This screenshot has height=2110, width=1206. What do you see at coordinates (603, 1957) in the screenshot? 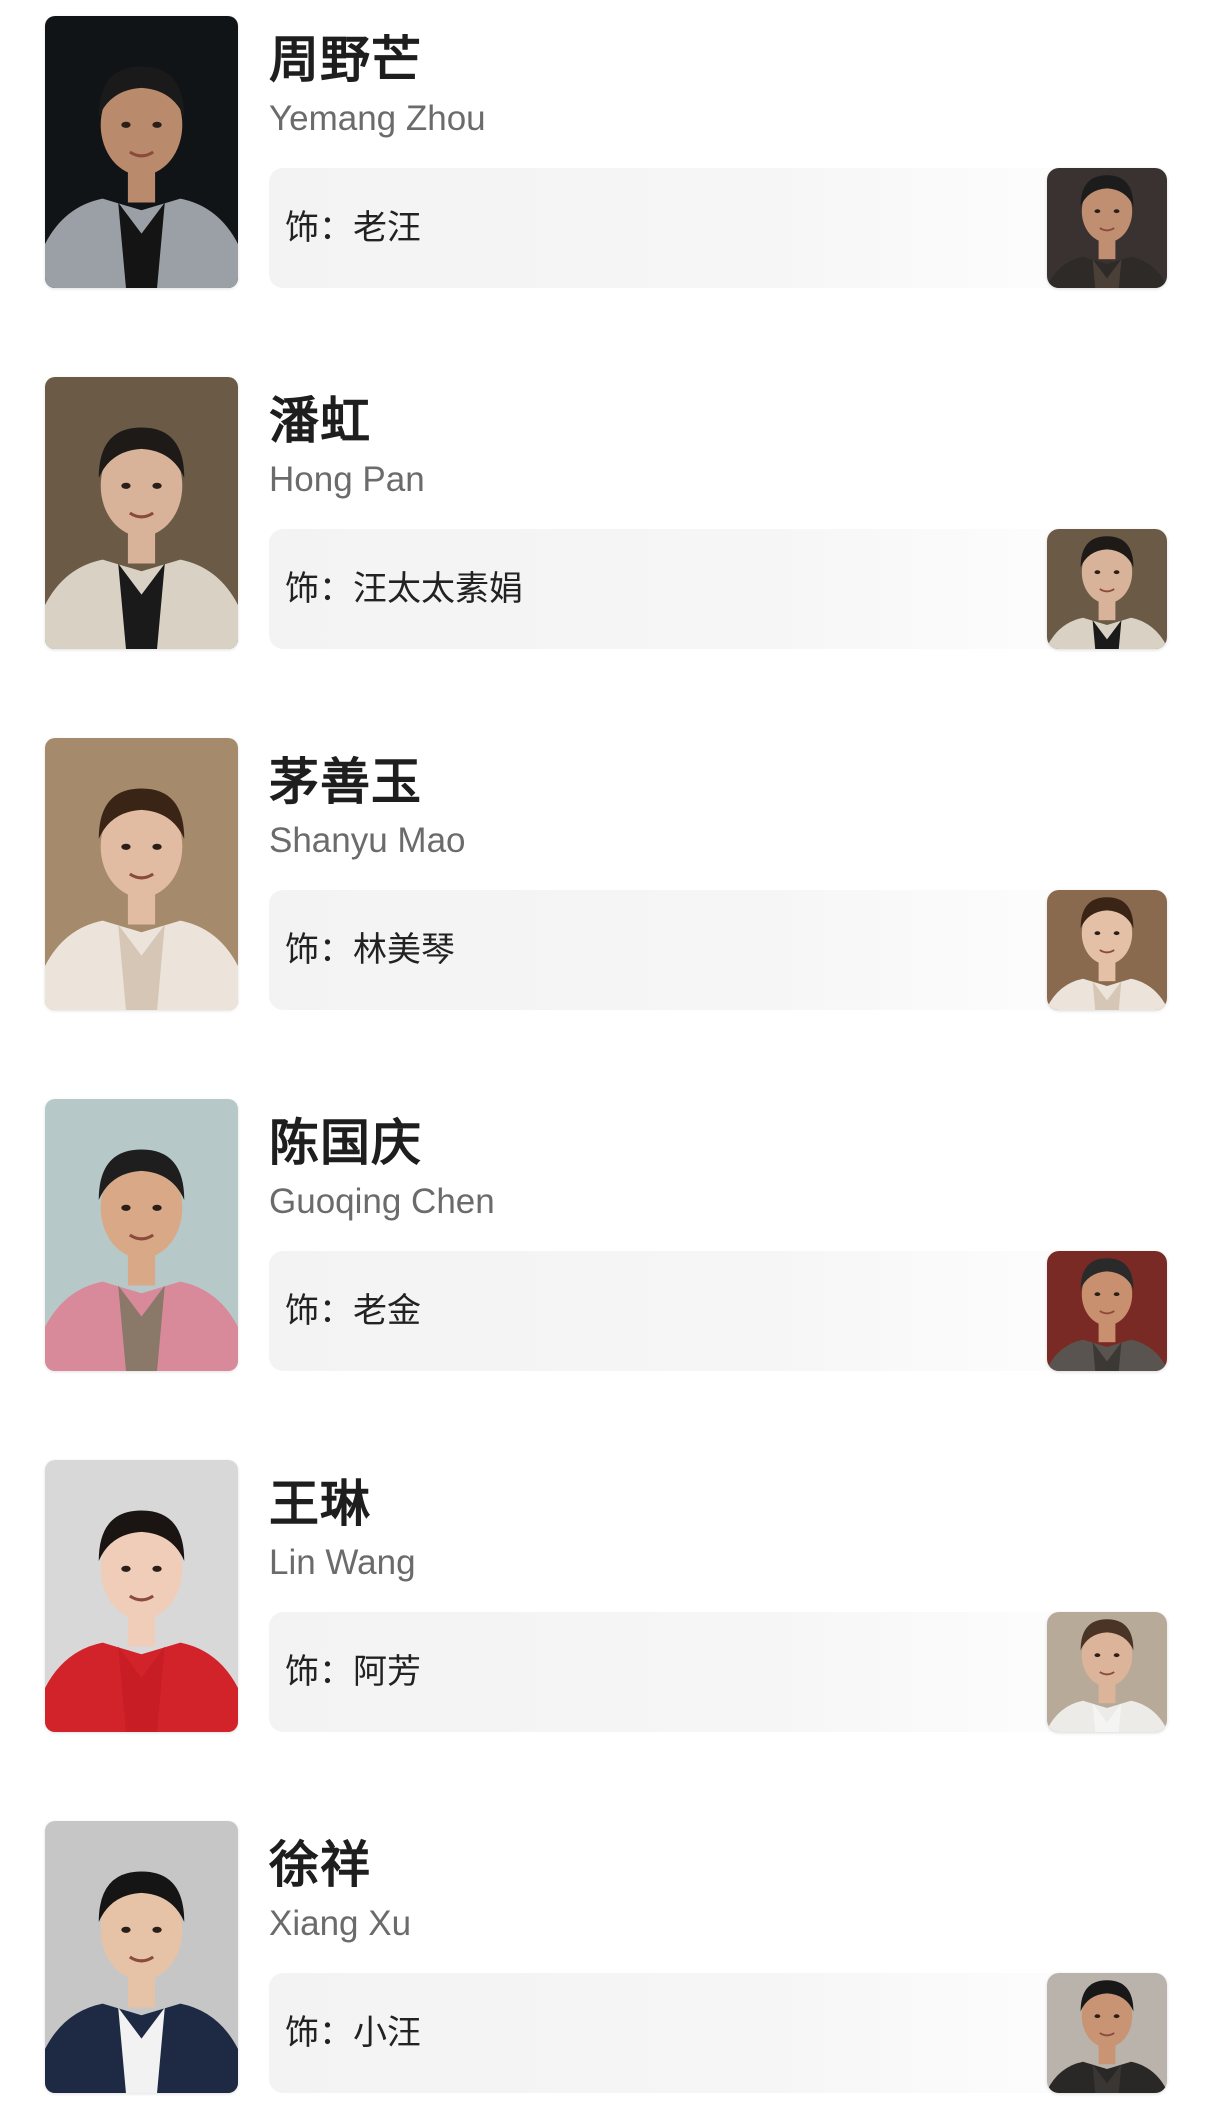
I see `cast-row: 徐祥 Xiang Xu 饰：小汪` at bounding box center [603, 1957].